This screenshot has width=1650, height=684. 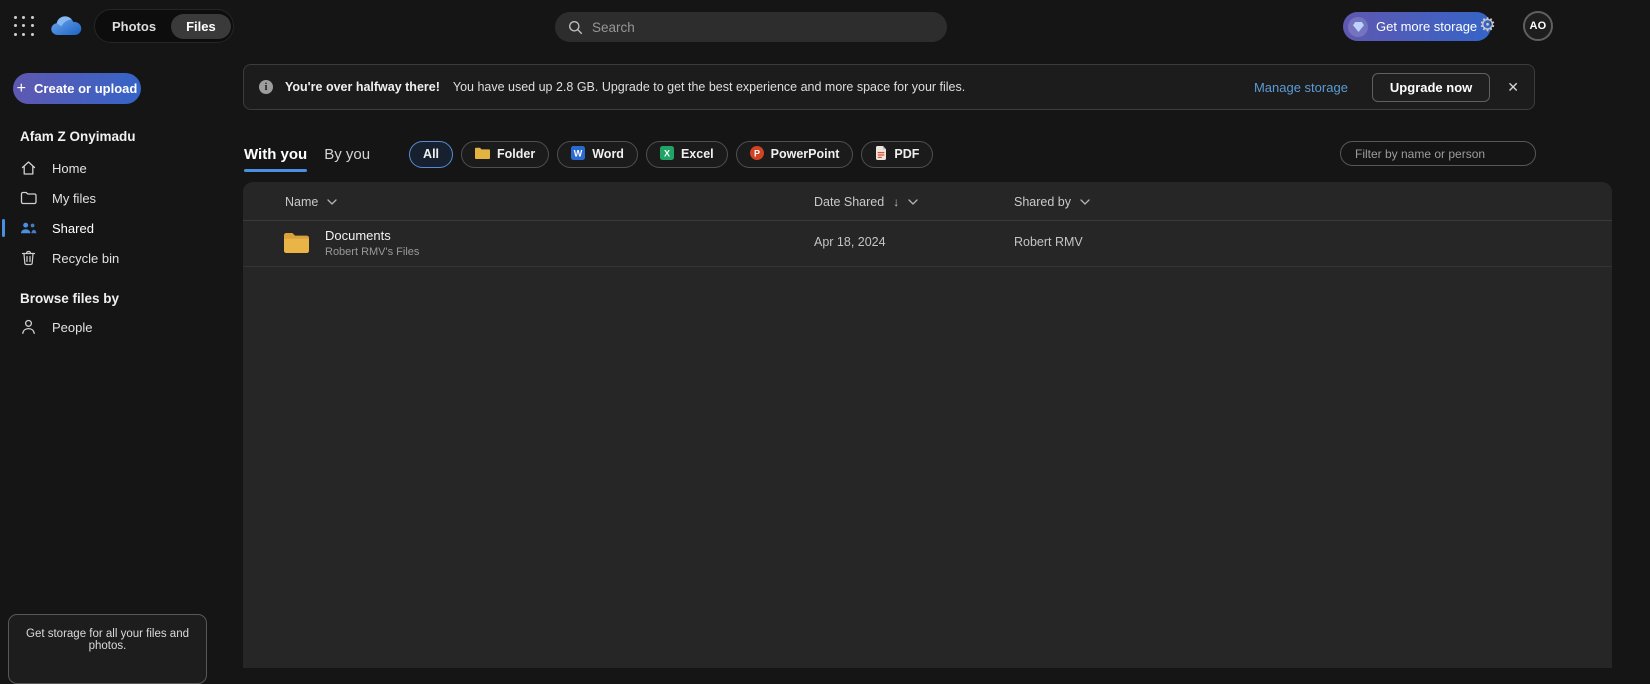 What do you see at coordinates (362, 87) in the screenshot?
I see `banner-title: You're over halfway there!` at bounding box center [362, 87].